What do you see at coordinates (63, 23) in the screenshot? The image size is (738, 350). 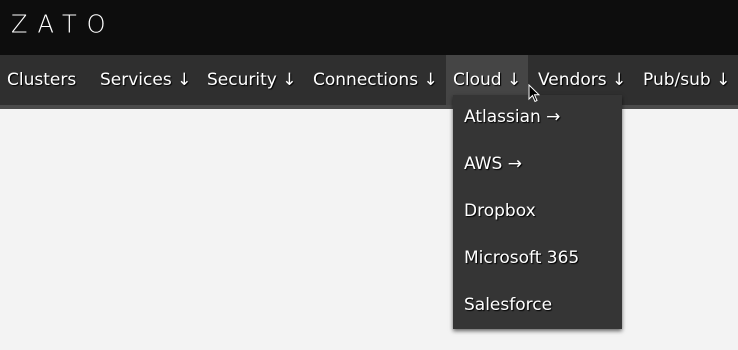 I see `zato-logo: ZATO` at bounding box center [63, 23].